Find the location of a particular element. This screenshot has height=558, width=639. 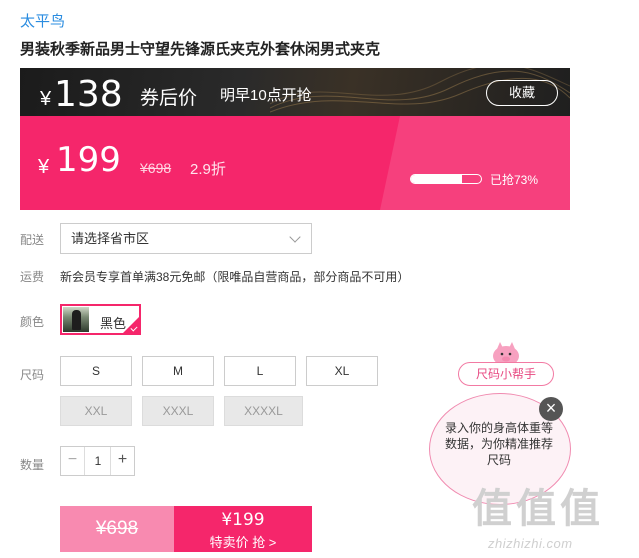

buy-button: ¥199 特卖价 抢 > is located at coordinates (243, 529).